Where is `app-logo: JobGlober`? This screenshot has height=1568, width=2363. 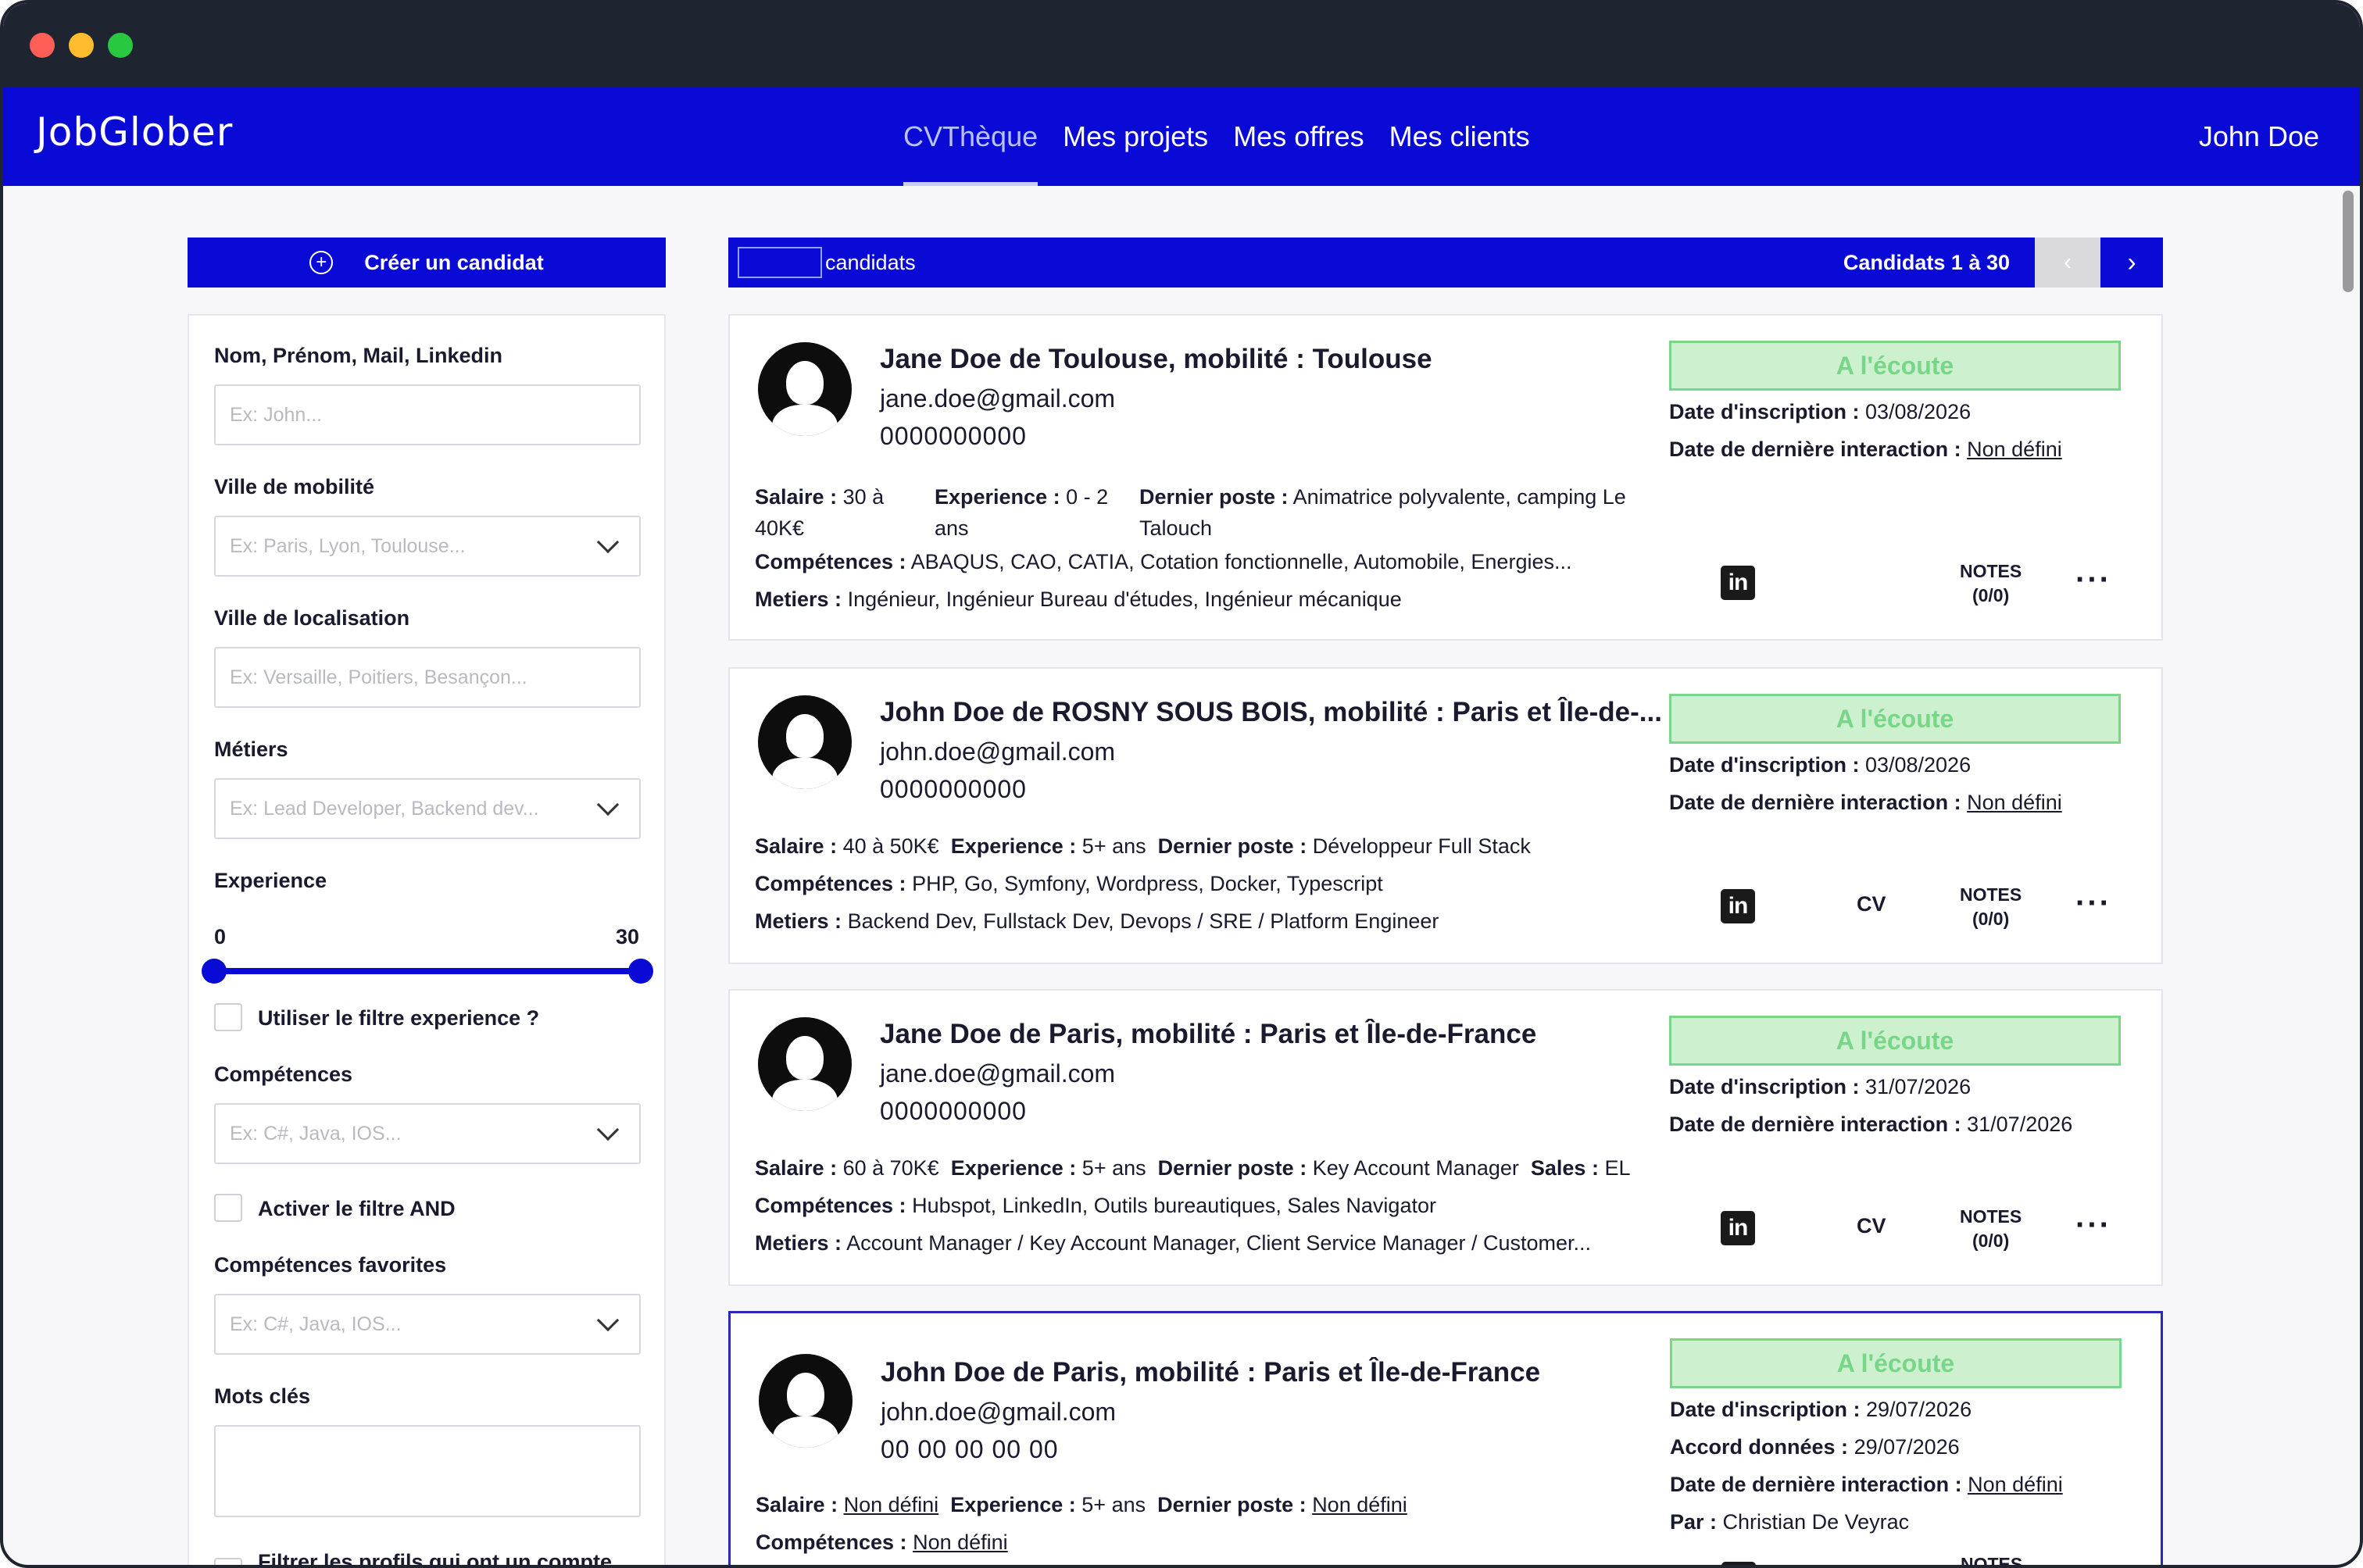
app-logo: JobGlober is located at coordinates (134, 132).